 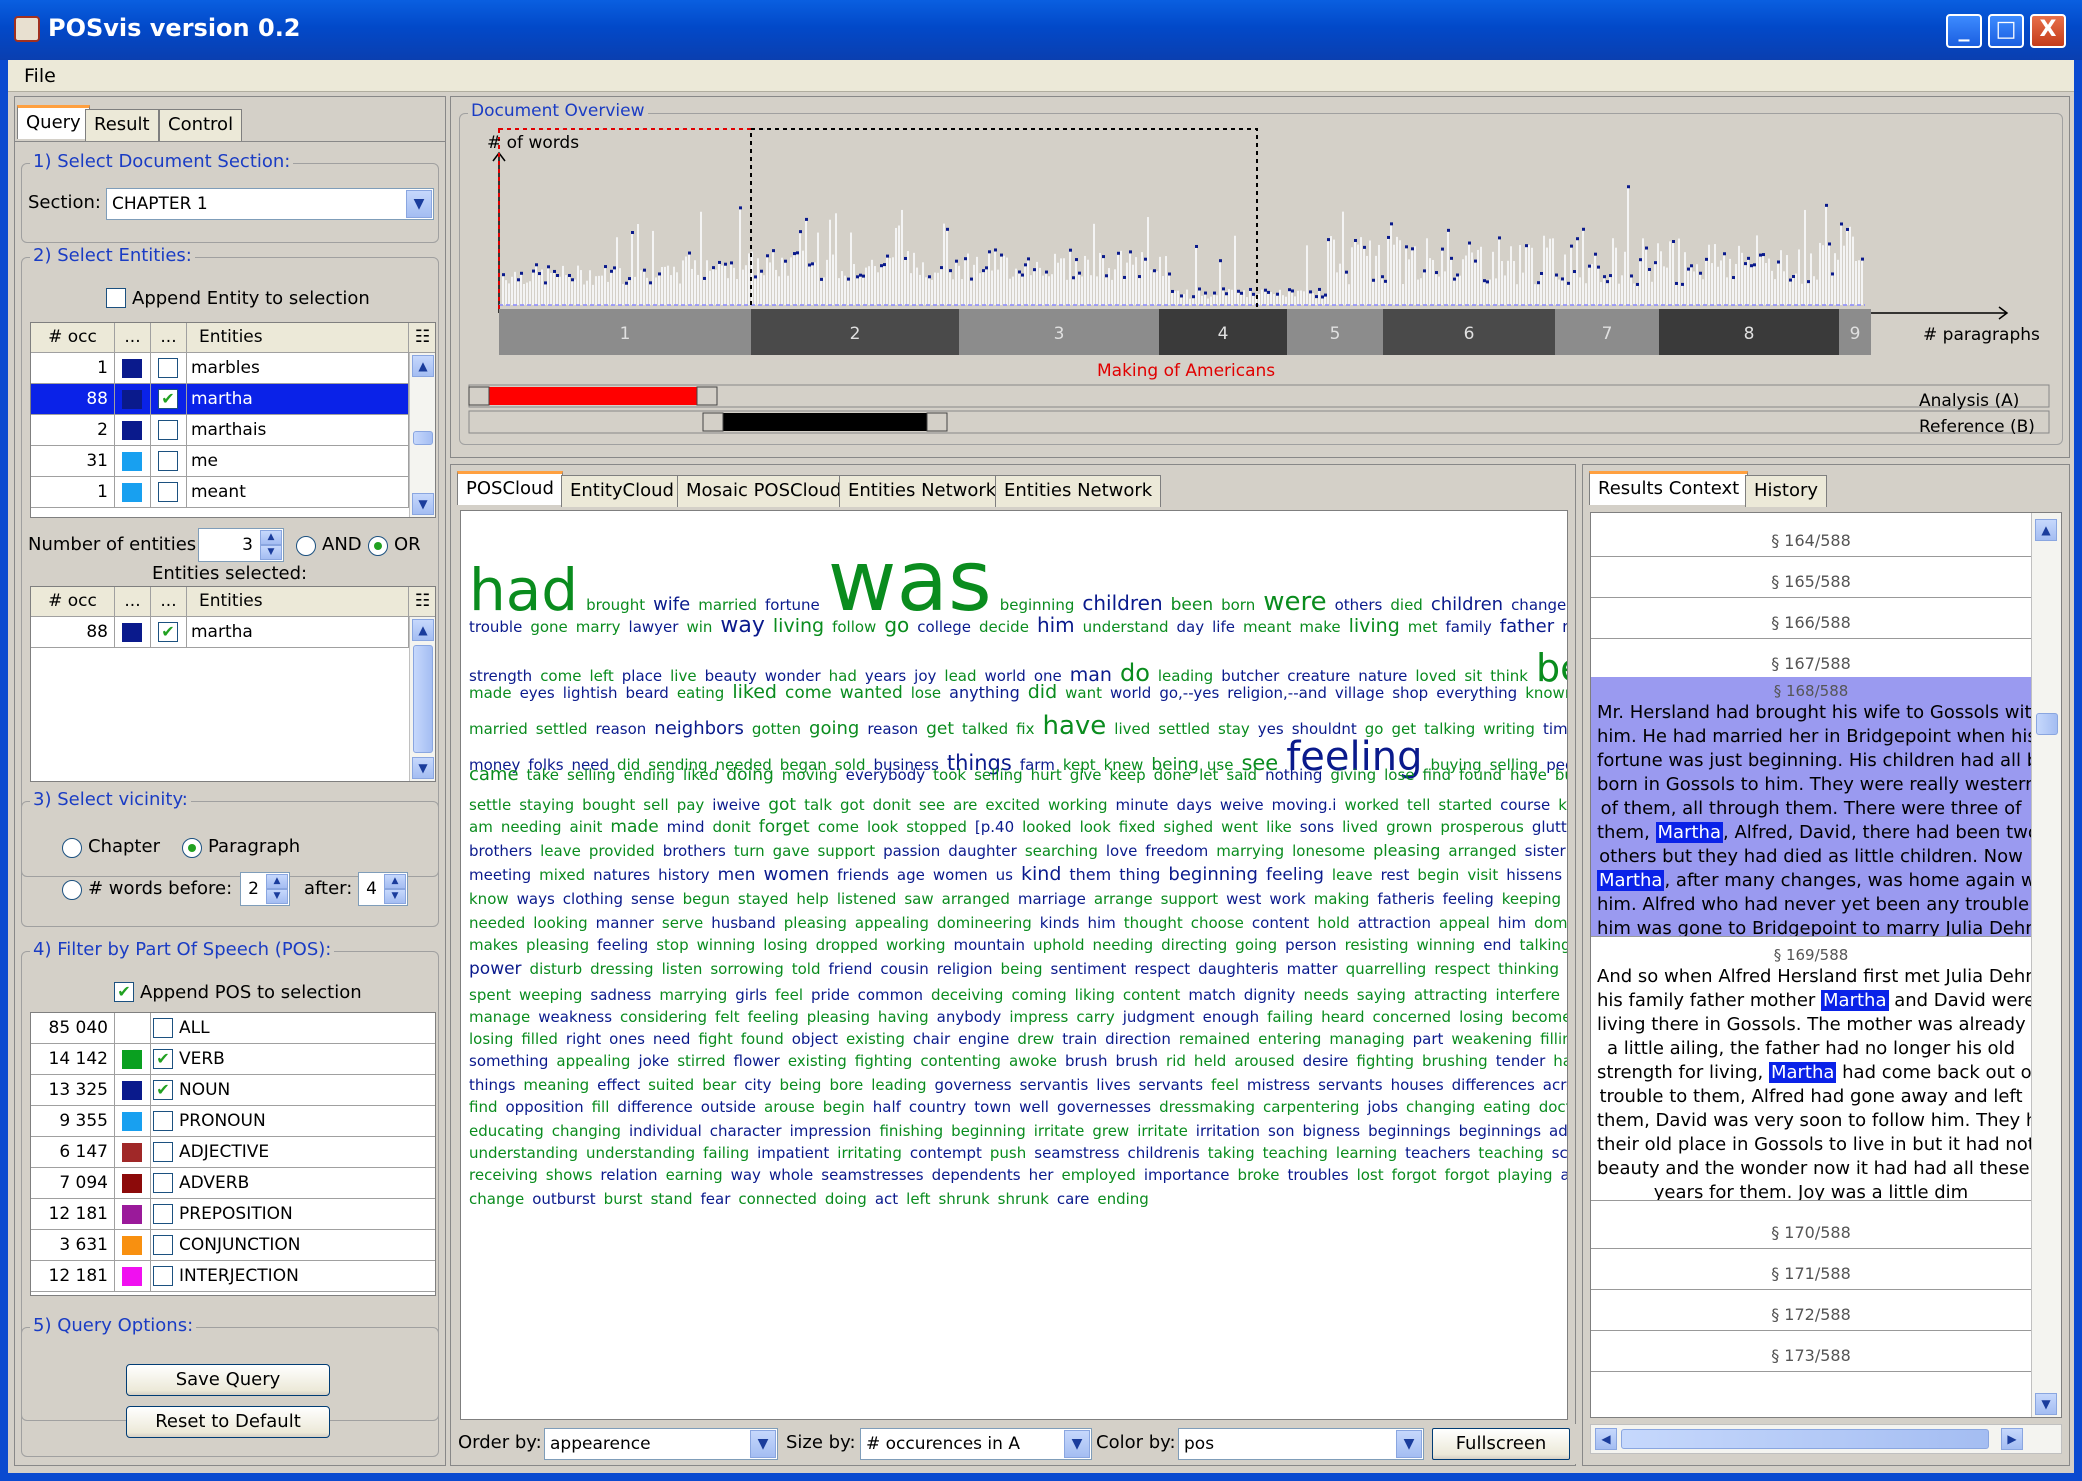 What do you see at coordinates (1095, 1017) in the screenshot?
I see `cloud-word: carry` at bounding box center [1095, 1017].